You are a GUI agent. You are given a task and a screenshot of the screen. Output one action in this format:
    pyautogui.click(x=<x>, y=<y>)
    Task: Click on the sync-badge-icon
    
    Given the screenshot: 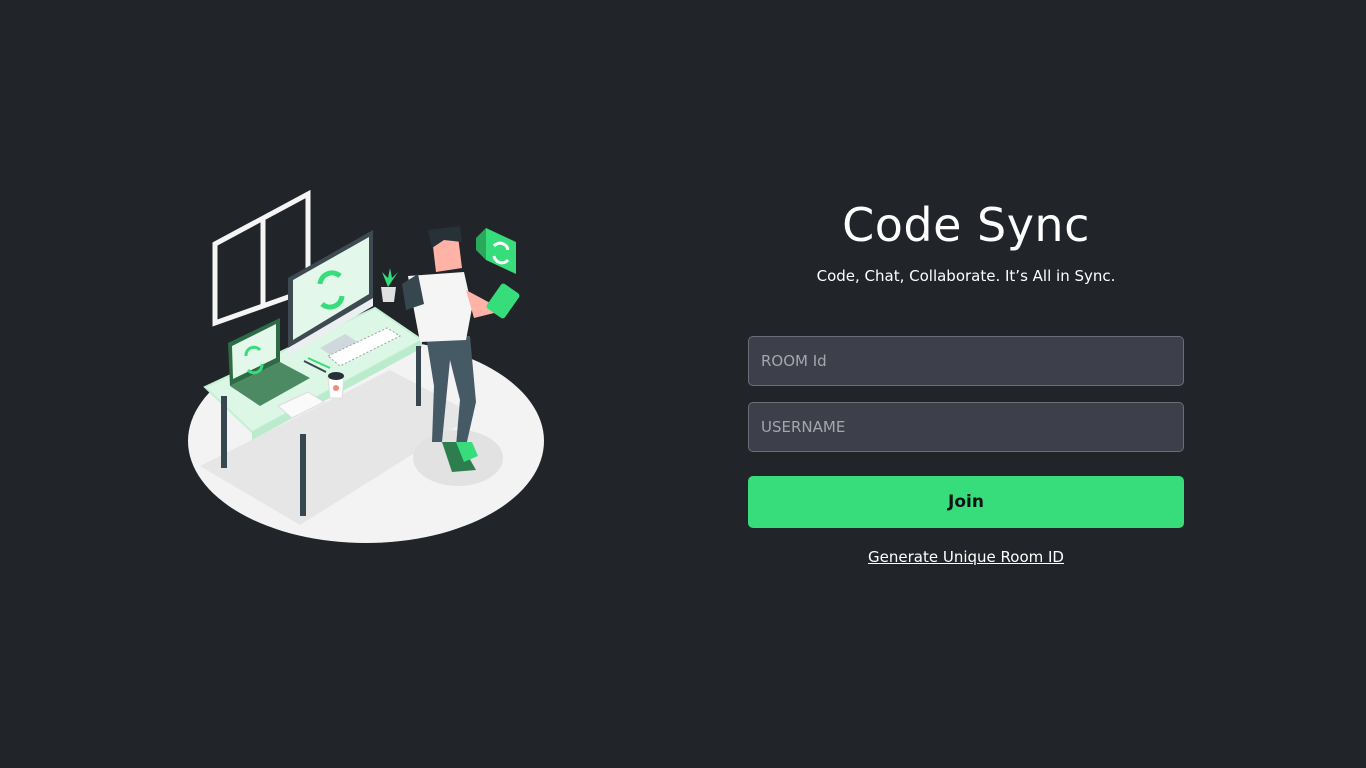 What is the action you would take?
    pyautogui.click(x=496, y=251)
    